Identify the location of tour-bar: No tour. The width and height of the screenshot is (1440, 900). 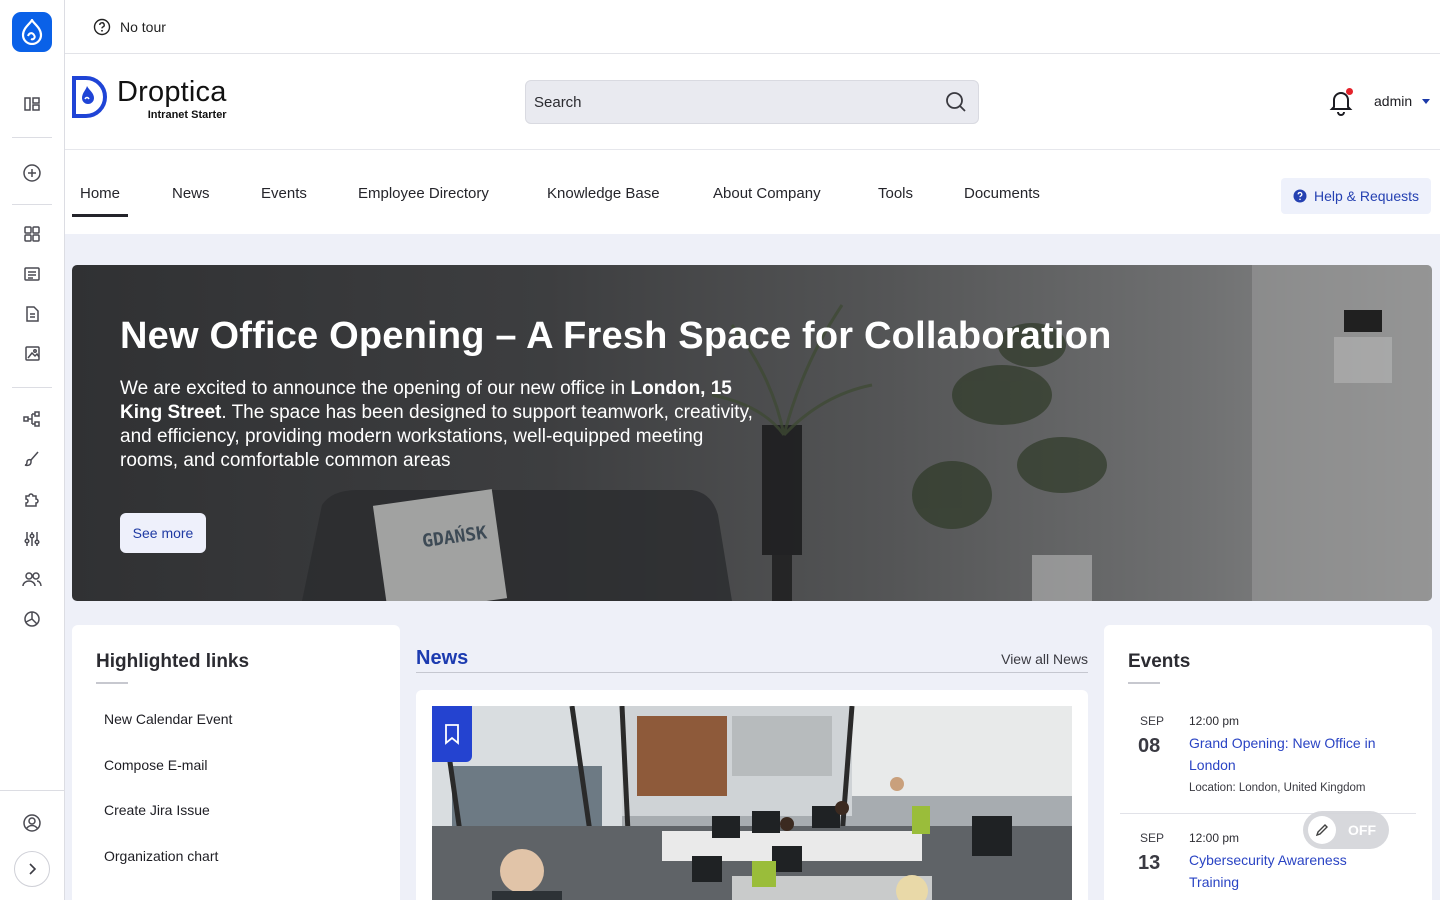
(752, 27).